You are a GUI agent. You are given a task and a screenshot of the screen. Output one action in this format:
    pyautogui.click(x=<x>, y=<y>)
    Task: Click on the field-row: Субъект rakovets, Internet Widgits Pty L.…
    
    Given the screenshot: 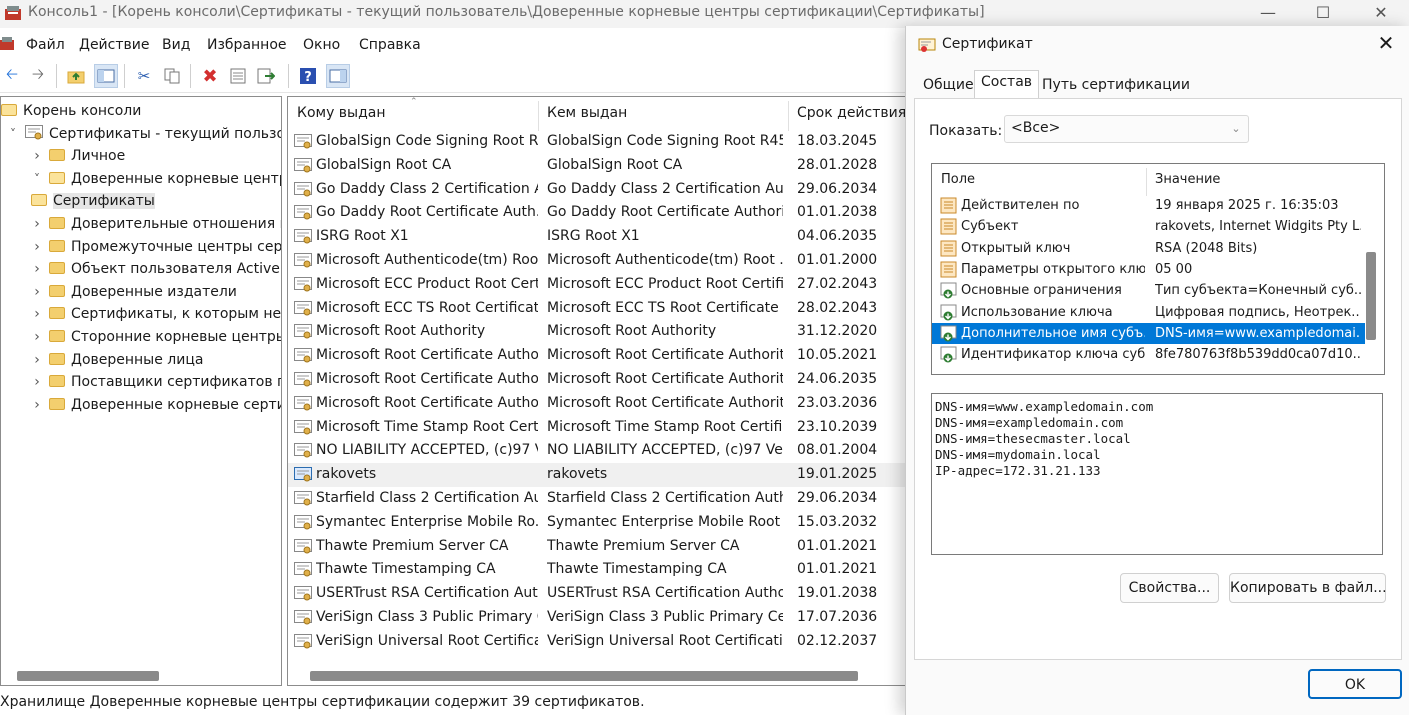 What is the action you would take?
    pyautogui.click(x=1148, y=226)
    